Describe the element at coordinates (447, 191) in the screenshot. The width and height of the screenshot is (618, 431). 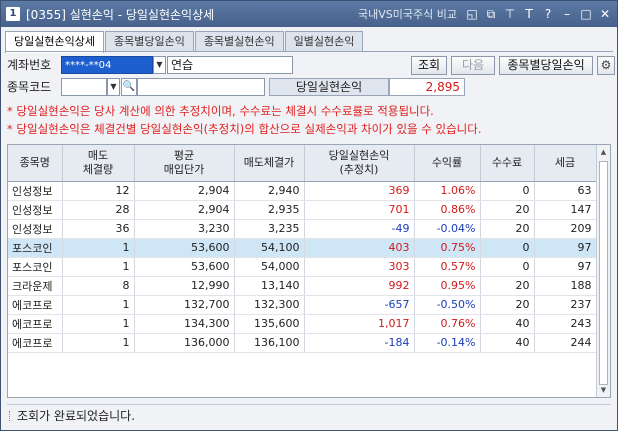
I see `cell-return-rate: 1.06%` at that location.